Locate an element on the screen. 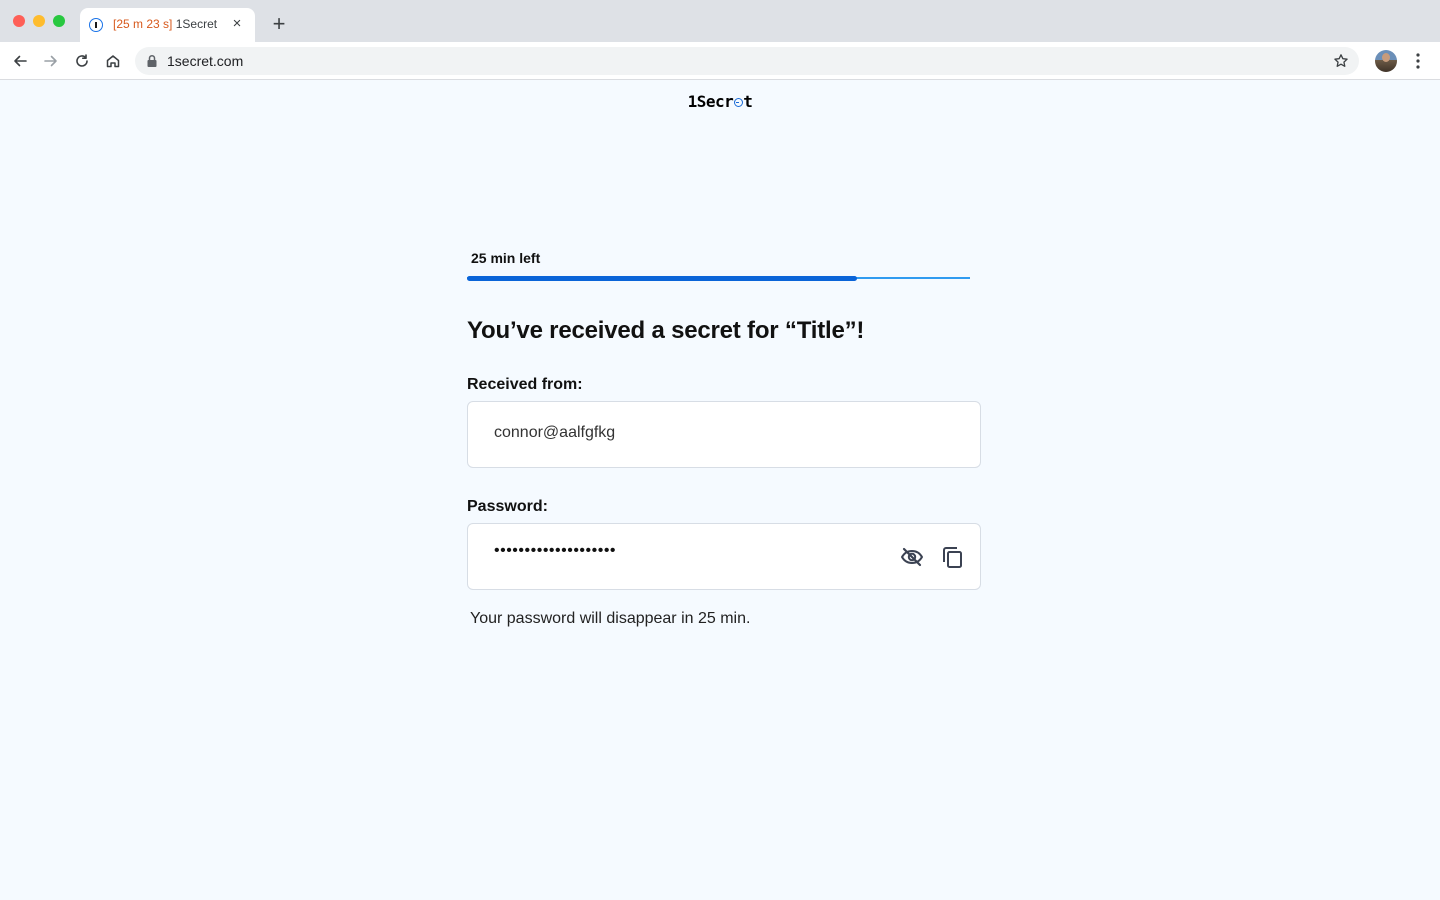  tab-timer: [25 m 23 s] is located at coordinates (143, 24).